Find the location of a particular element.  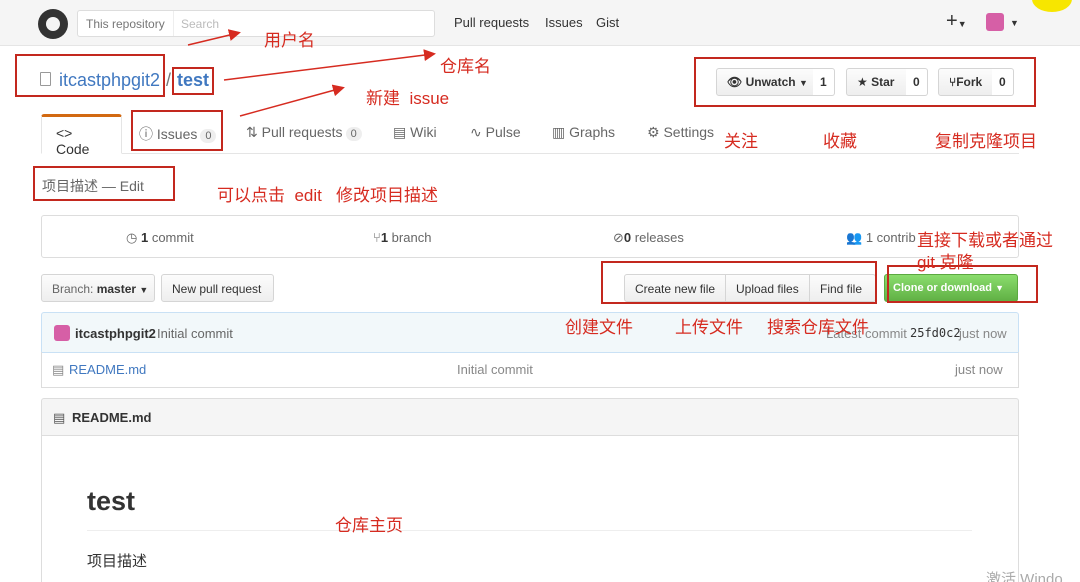

arrow-username is located at coordinates (214, 37).